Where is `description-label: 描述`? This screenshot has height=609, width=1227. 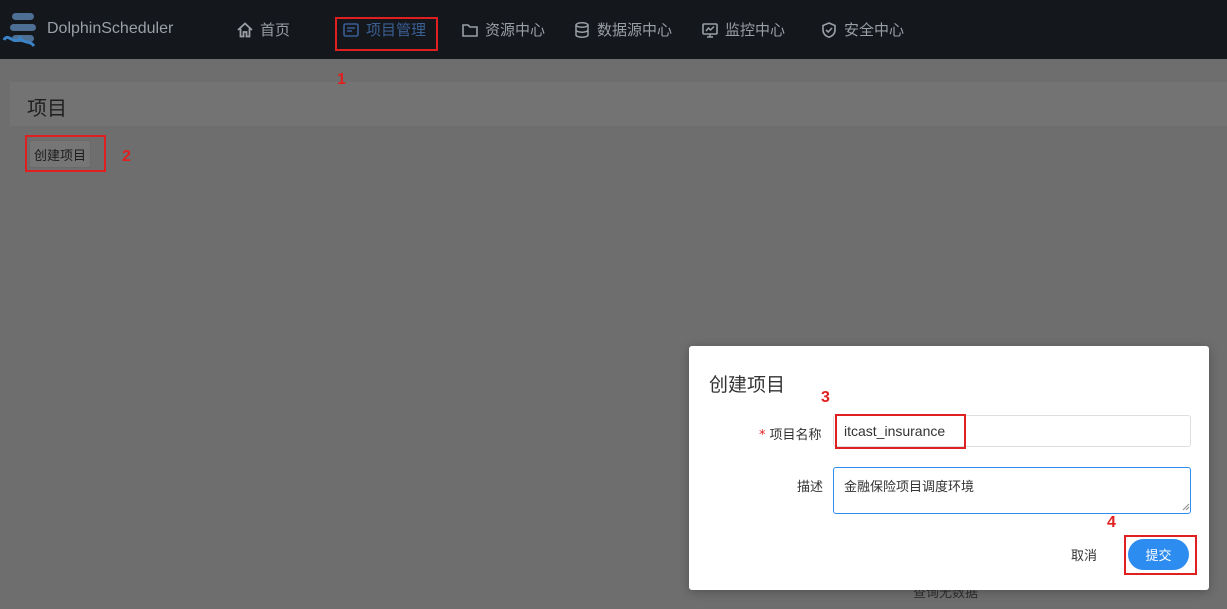
description-label: 描述 is located at coordinates (810, 487).